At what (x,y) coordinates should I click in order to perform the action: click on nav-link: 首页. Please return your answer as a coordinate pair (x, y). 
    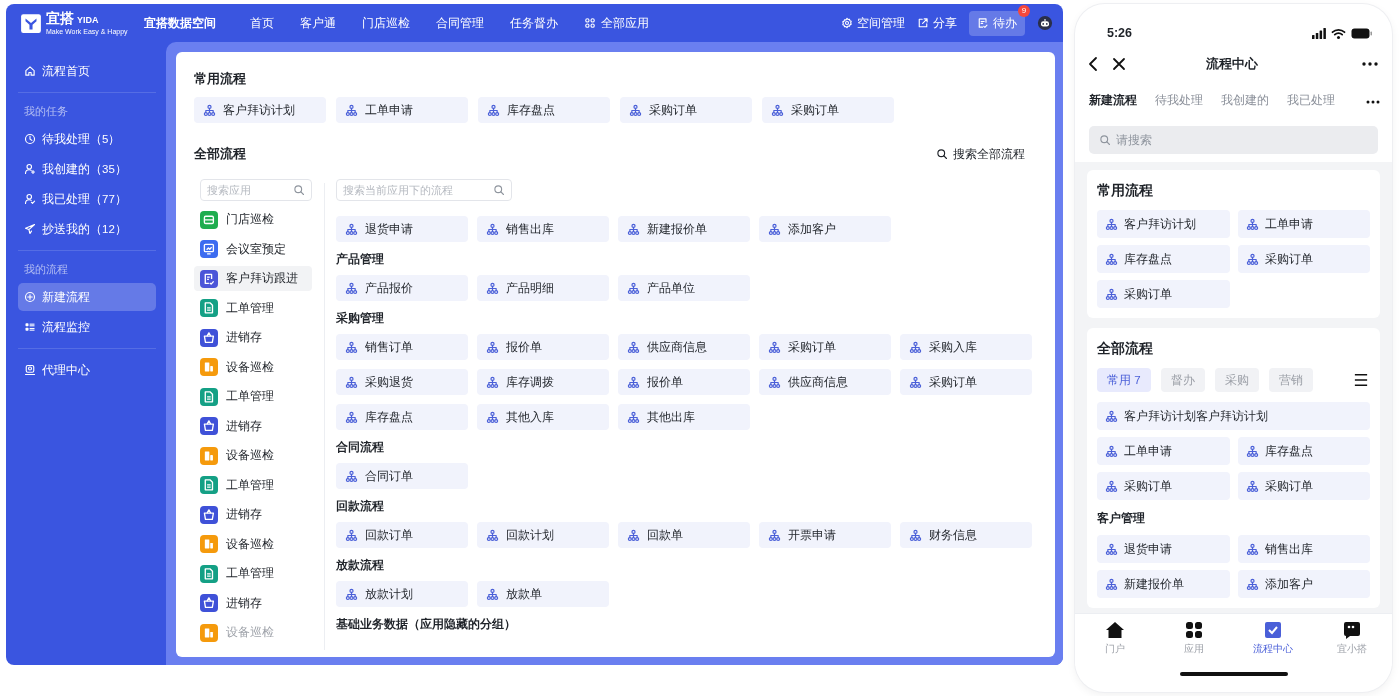
    Looking at the image, I should click on (261, 23).